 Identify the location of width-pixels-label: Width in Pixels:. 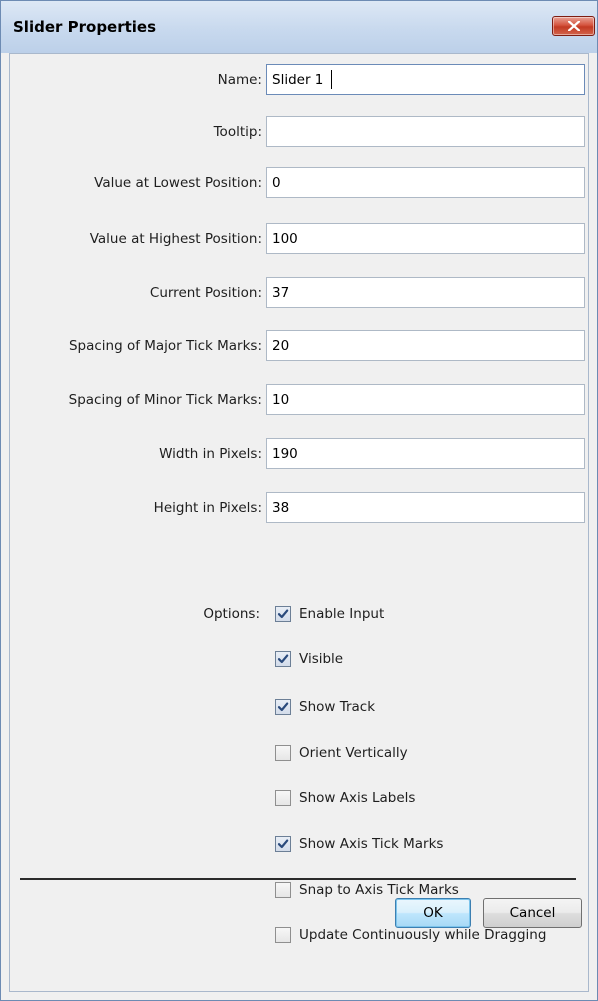
(210, 454).